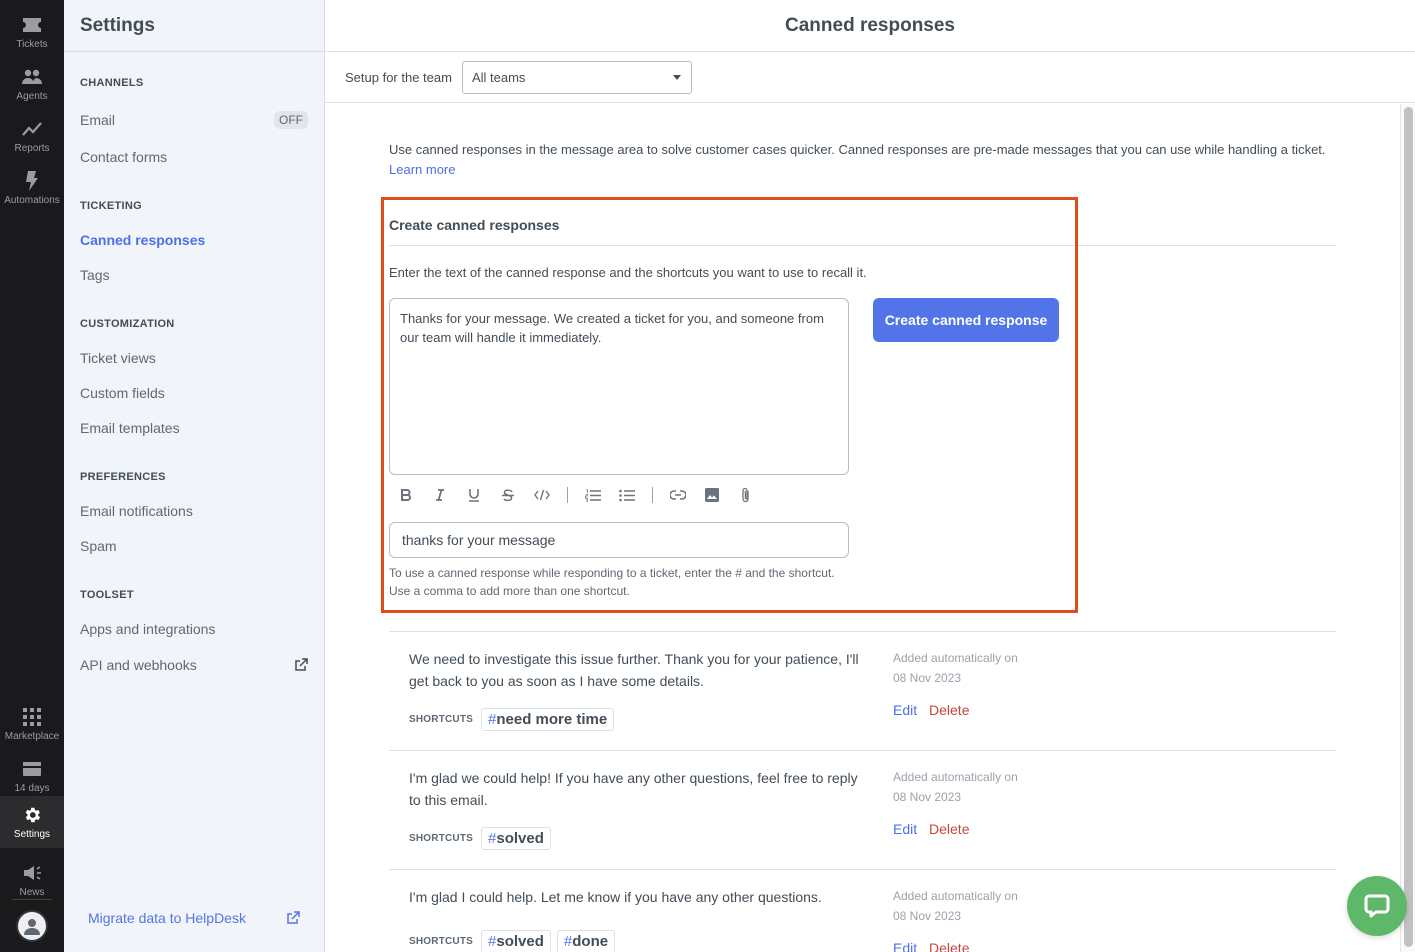  Describe the element at coordinates (593, 495) in the screenshot. I see `ordered-list-icon` at that location.